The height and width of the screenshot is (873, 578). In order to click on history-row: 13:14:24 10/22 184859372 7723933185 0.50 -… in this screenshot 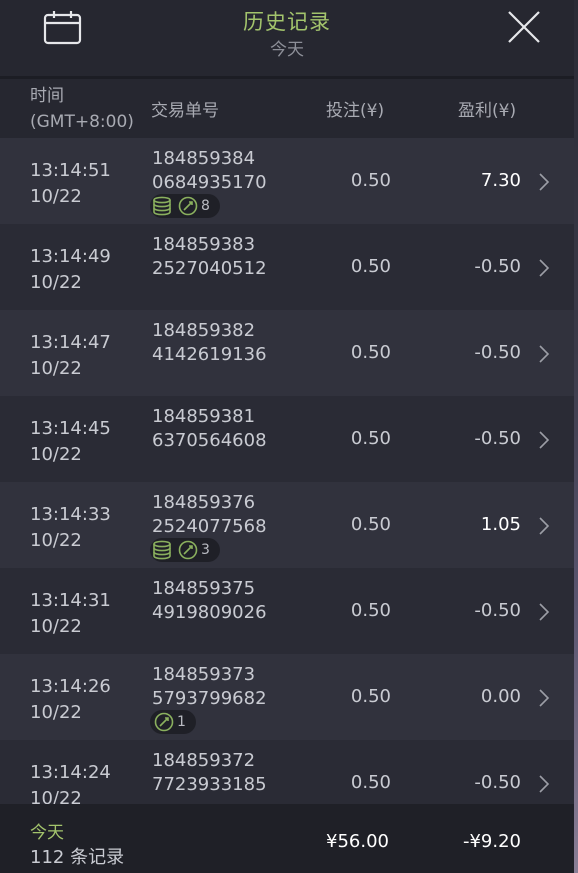, I will do `click(287, 772)`.